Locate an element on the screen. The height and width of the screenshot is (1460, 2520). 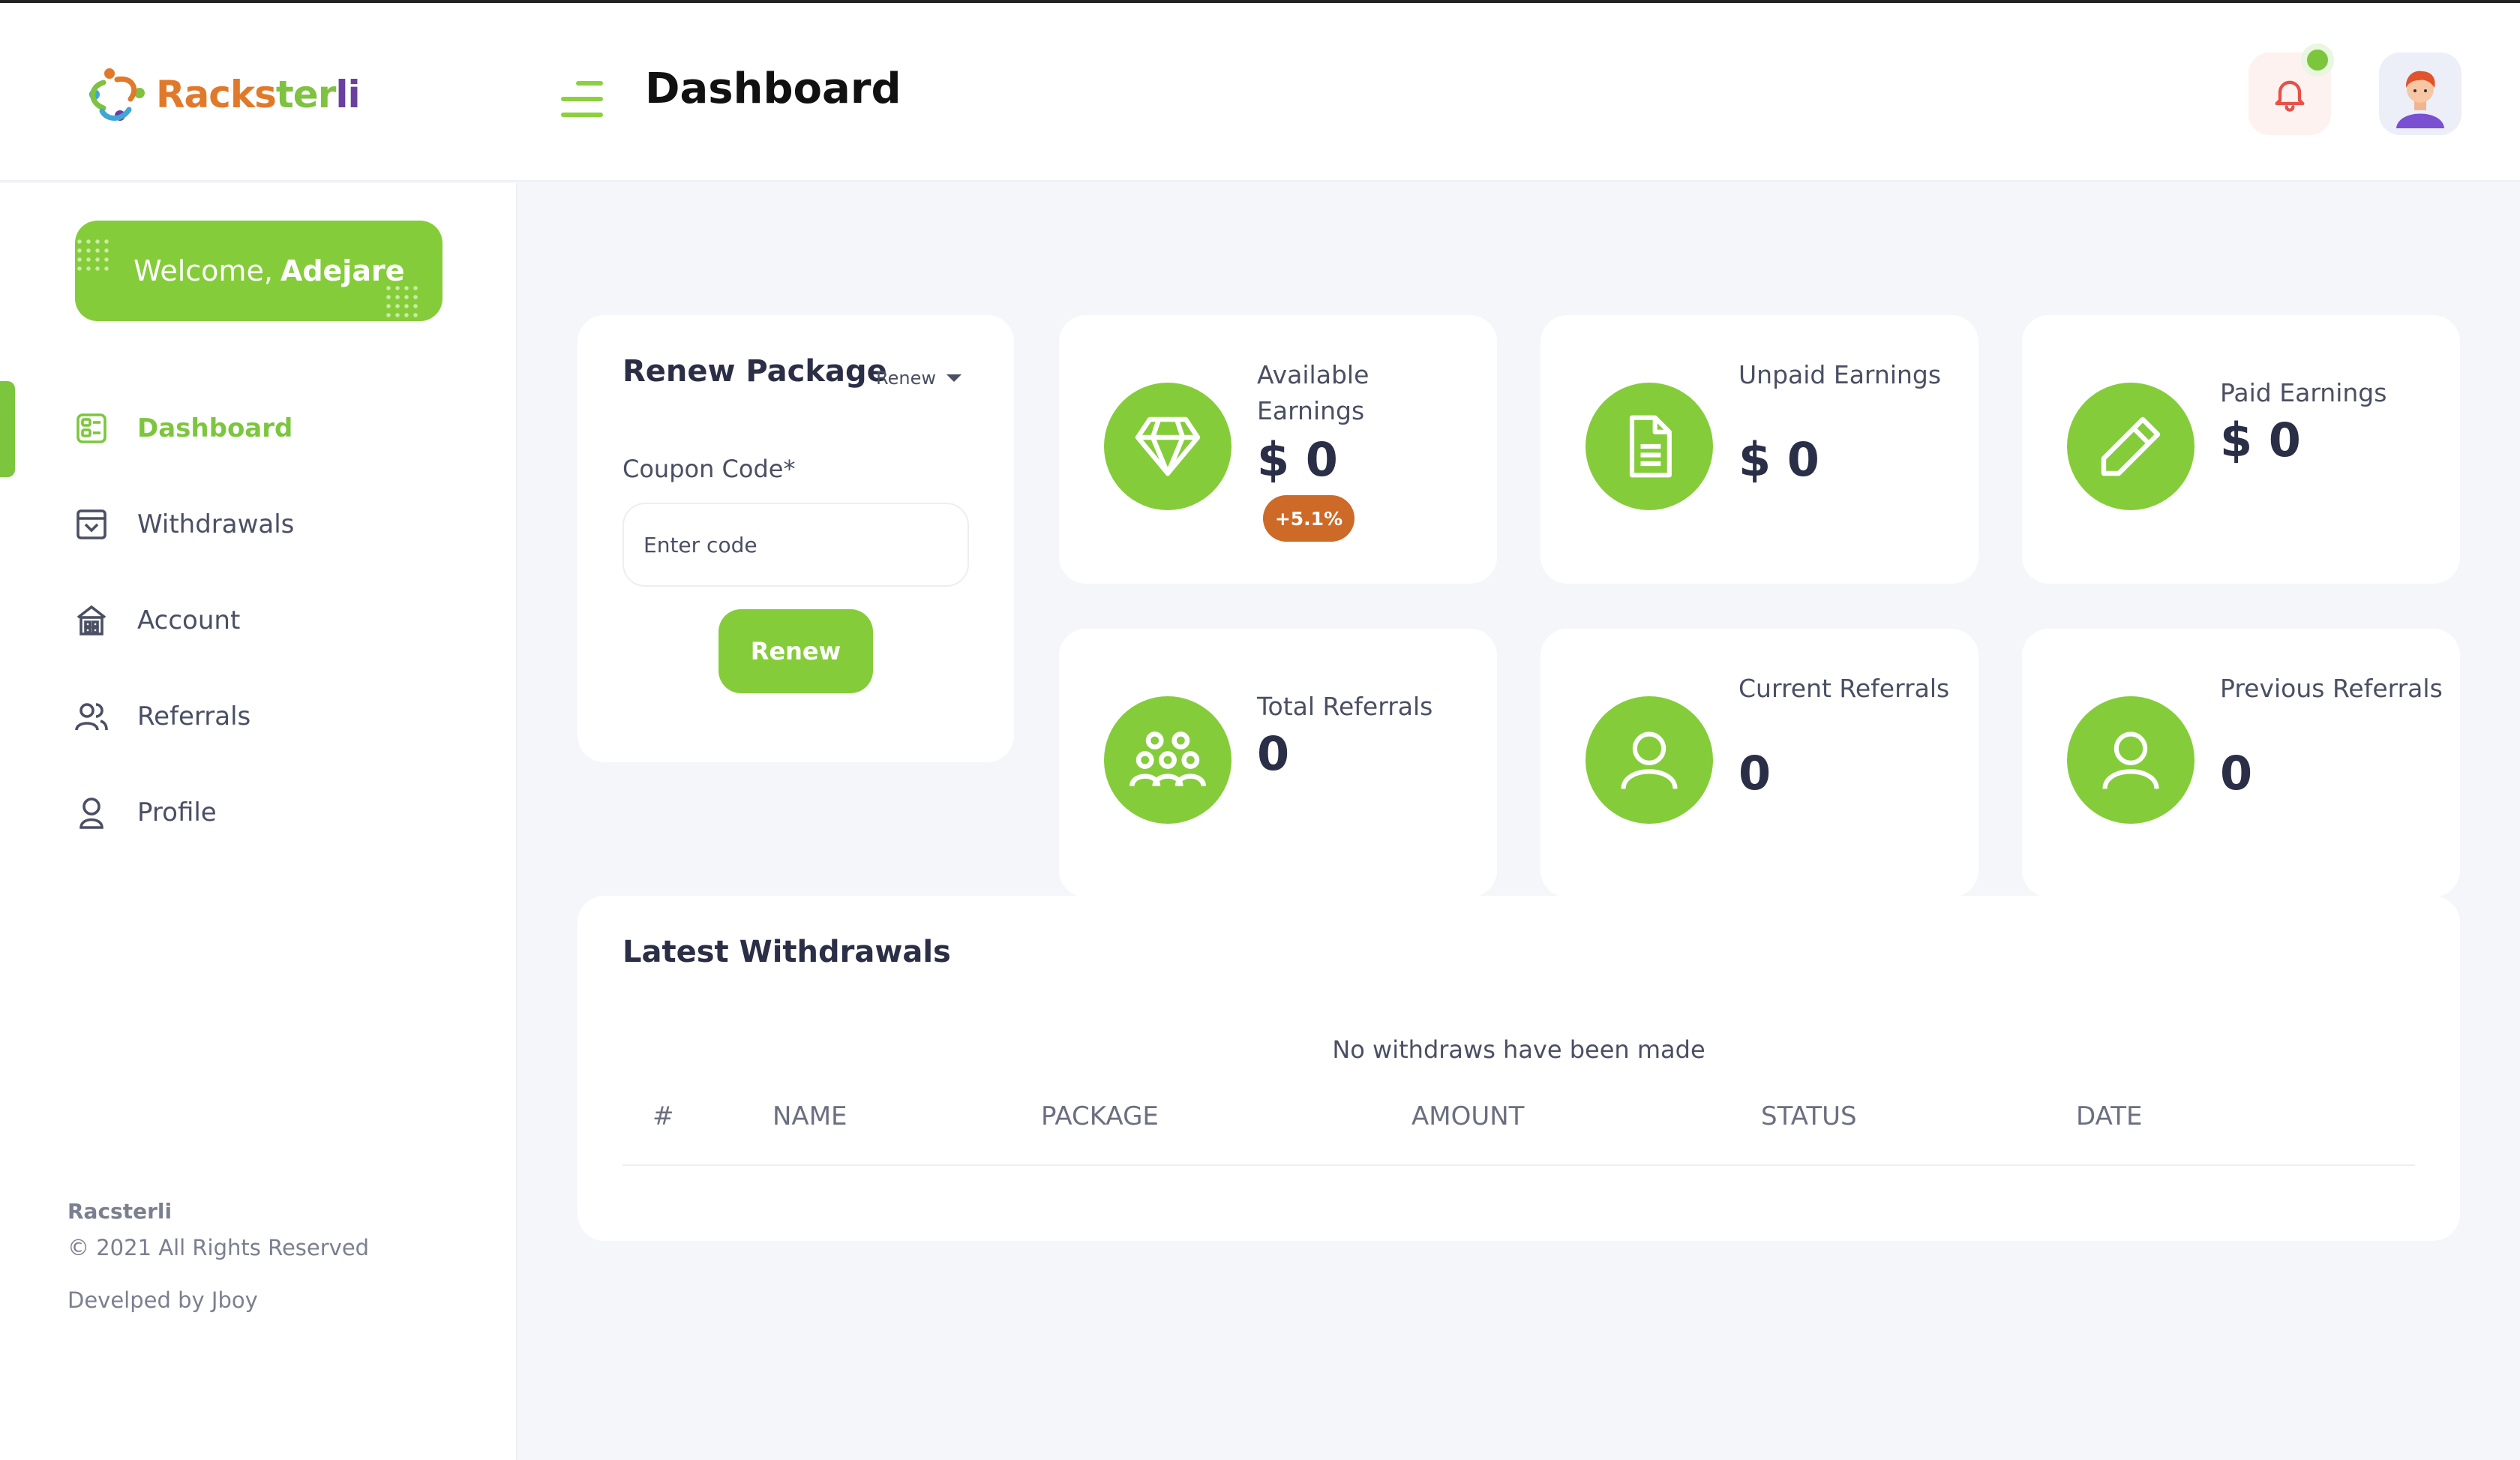
page-title: Dashboard is located at coordinates (773, 89).